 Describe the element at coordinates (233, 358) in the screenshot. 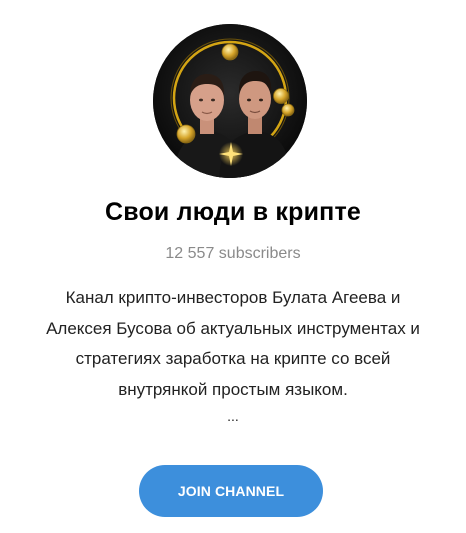

I see `description-line: стратегиях заработка на крипте со всей` at that location.